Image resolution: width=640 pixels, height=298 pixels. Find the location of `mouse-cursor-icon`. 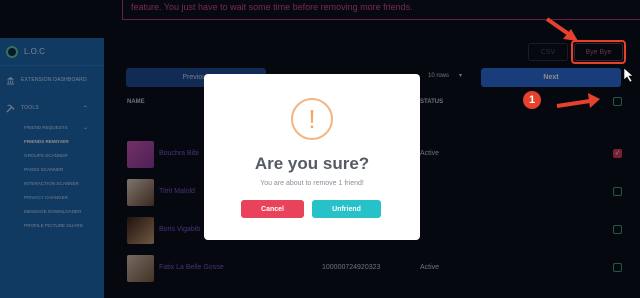

mouse-cursor-icon is located at coordinates (628, 75).